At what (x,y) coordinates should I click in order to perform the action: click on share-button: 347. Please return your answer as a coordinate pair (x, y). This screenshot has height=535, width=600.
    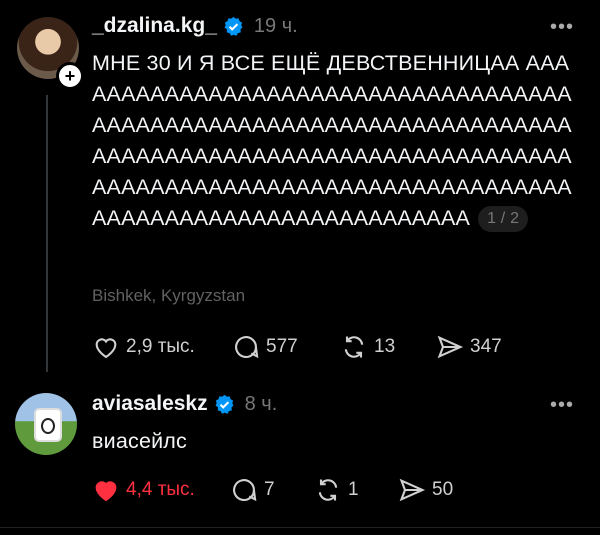
    Looking at the image, I should click on (469, 347).